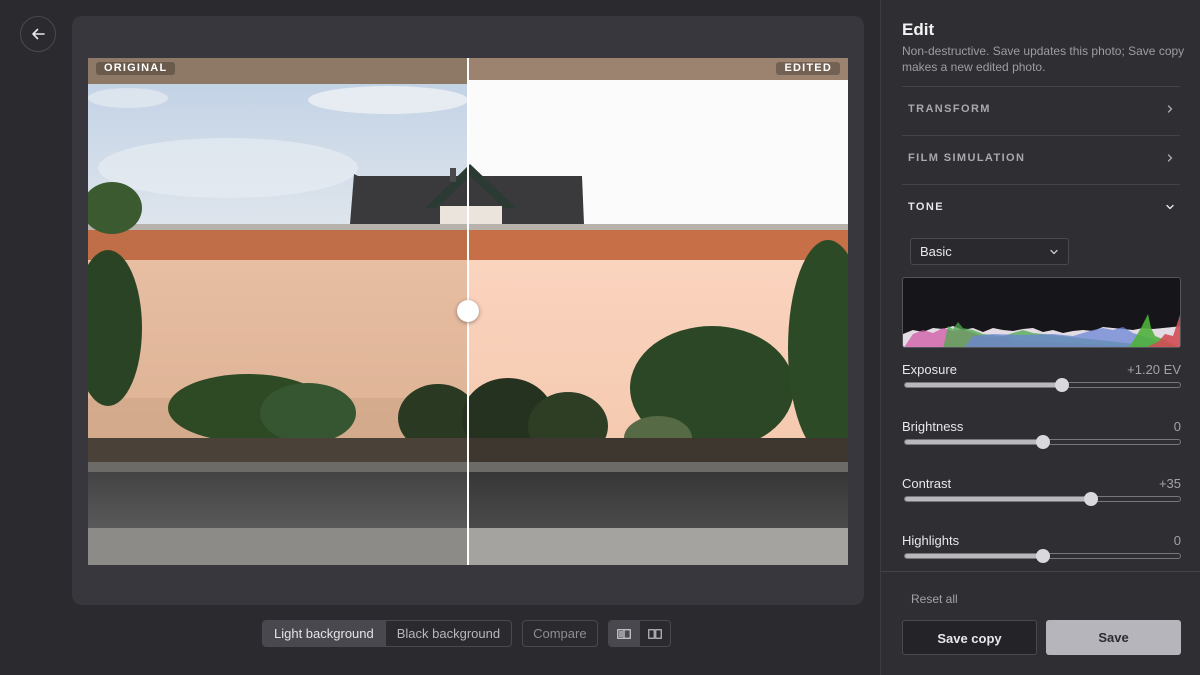  Describe the element at coordinates (1154, 369) in the screenshot. I see `slider-value: +1.20 EV` at that location.